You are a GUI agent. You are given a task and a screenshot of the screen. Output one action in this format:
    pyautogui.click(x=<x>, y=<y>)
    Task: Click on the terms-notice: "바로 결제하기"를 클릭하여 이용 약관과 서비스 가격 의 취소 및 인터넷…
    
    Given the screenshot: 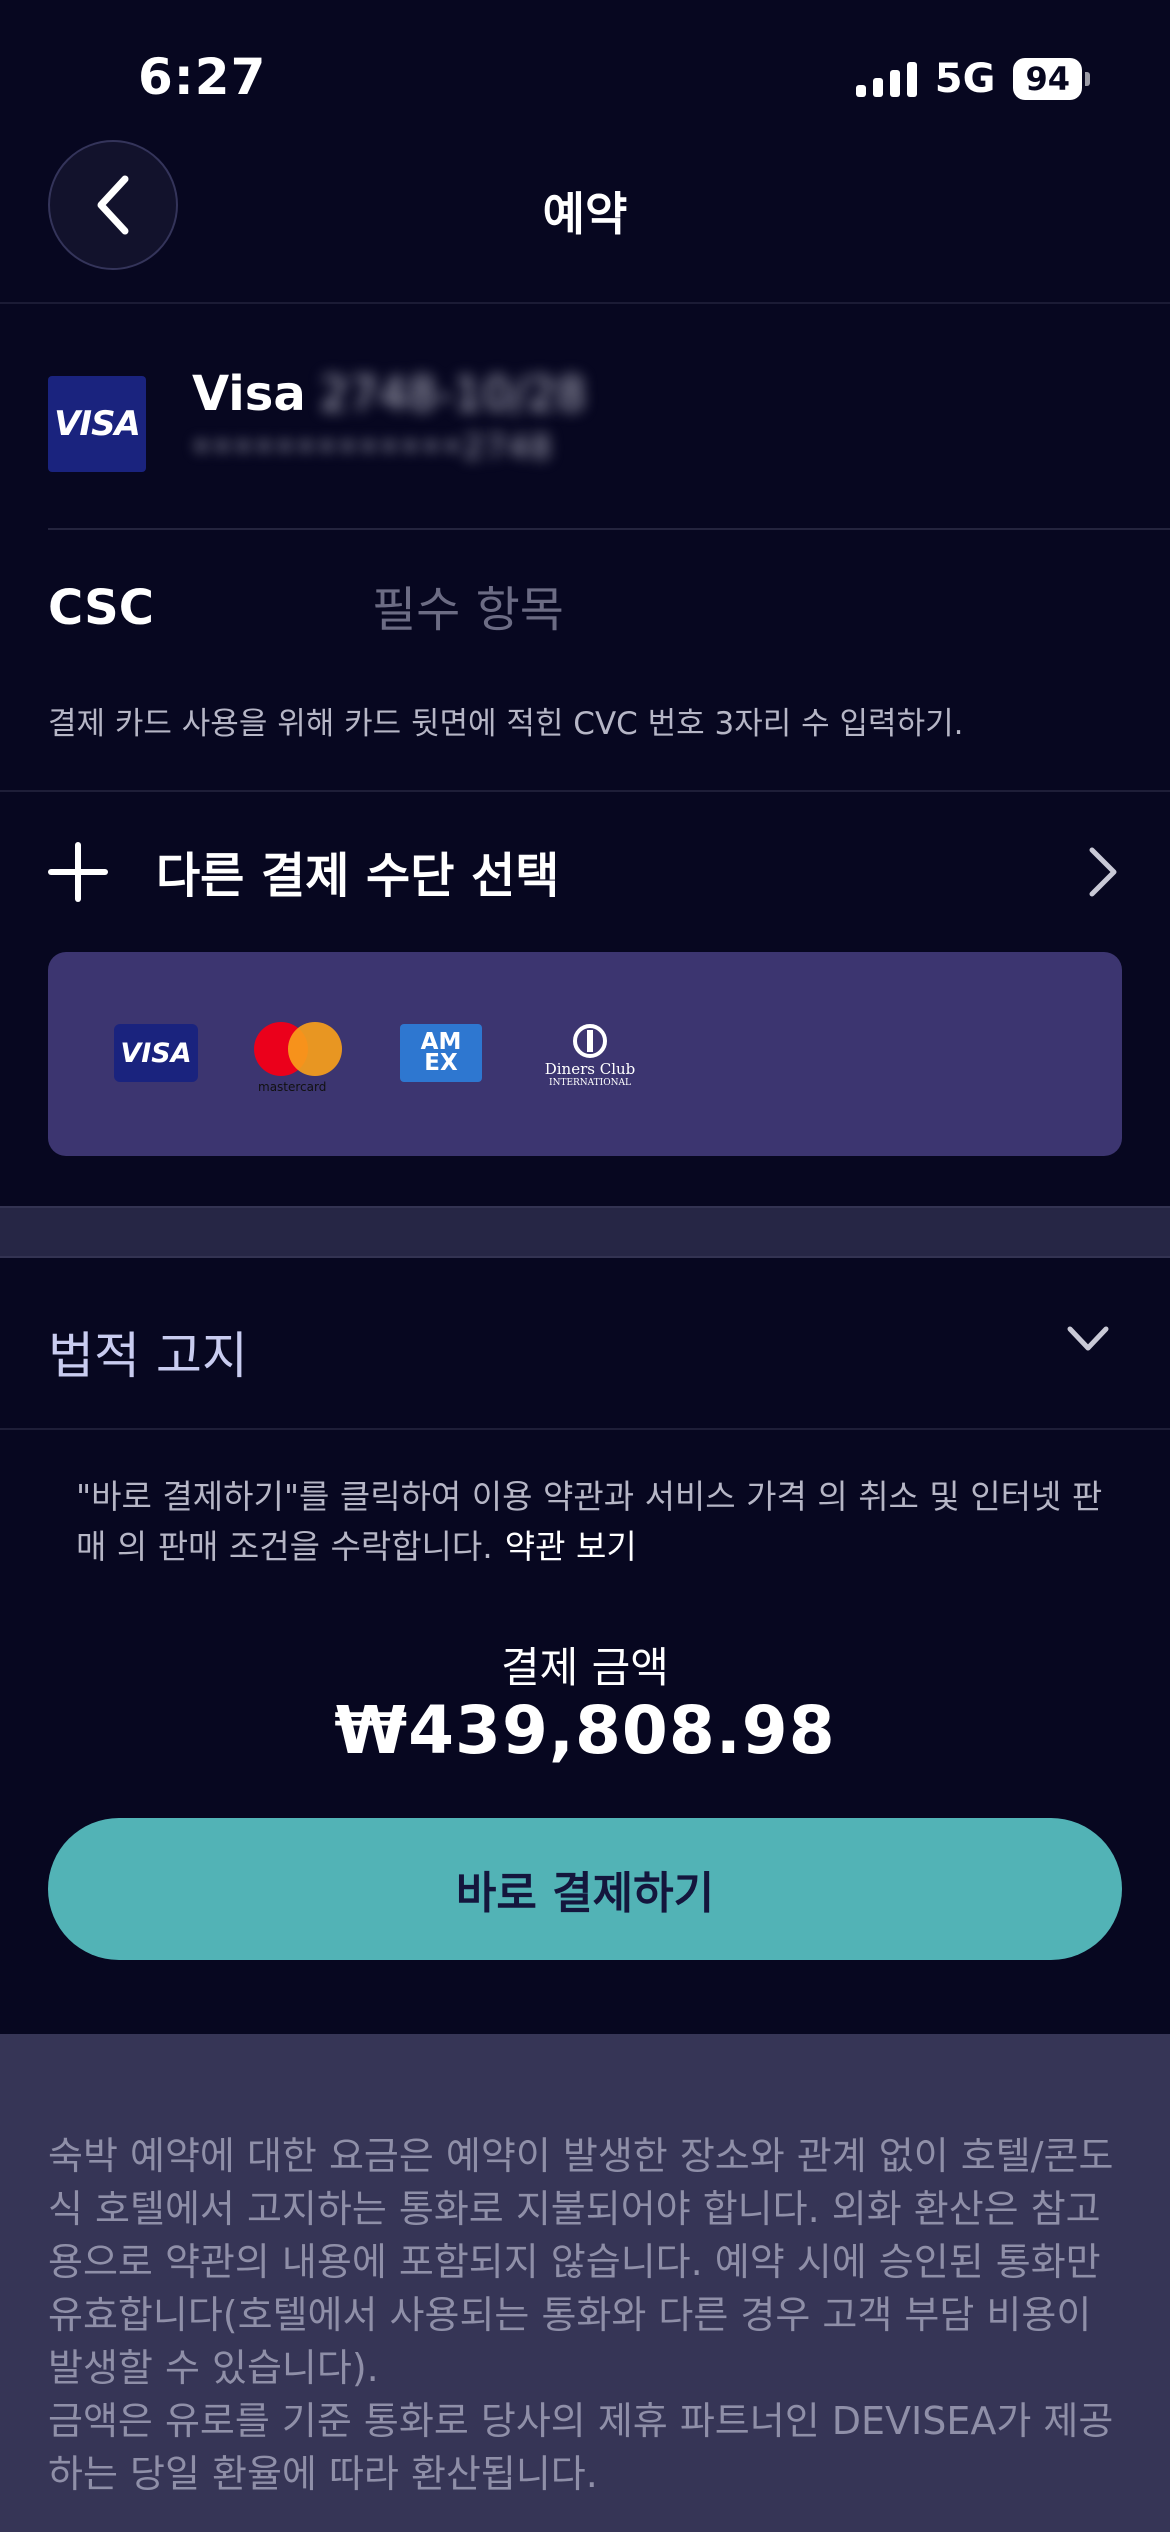 What is the action you would take?
    pyautogui.click(x=596, y=1522)
    